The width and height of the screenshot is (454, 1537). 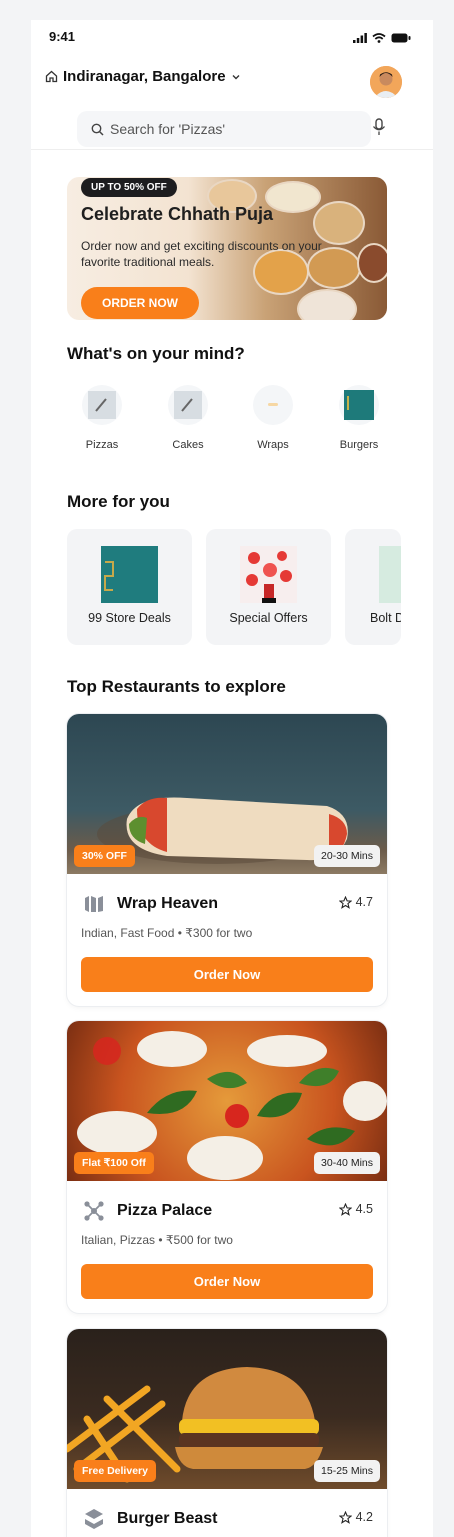 I want to click on location-selector: Indiranagar, Bangalore, so click(x=143, y=76).